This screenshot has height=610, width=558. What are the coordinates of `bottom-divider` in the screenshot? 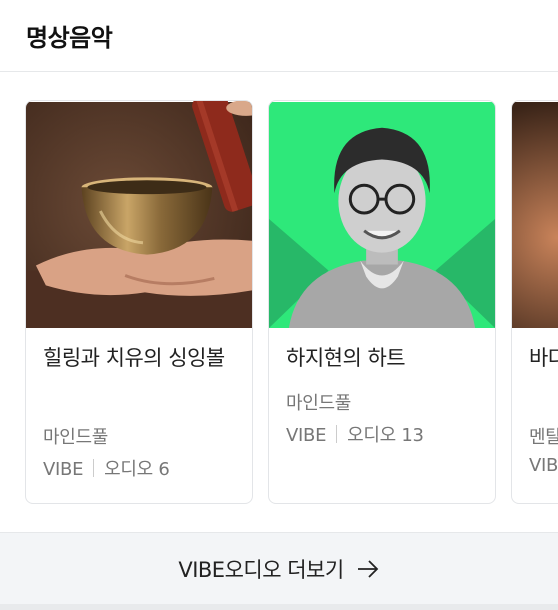 It's located at (279, 607).